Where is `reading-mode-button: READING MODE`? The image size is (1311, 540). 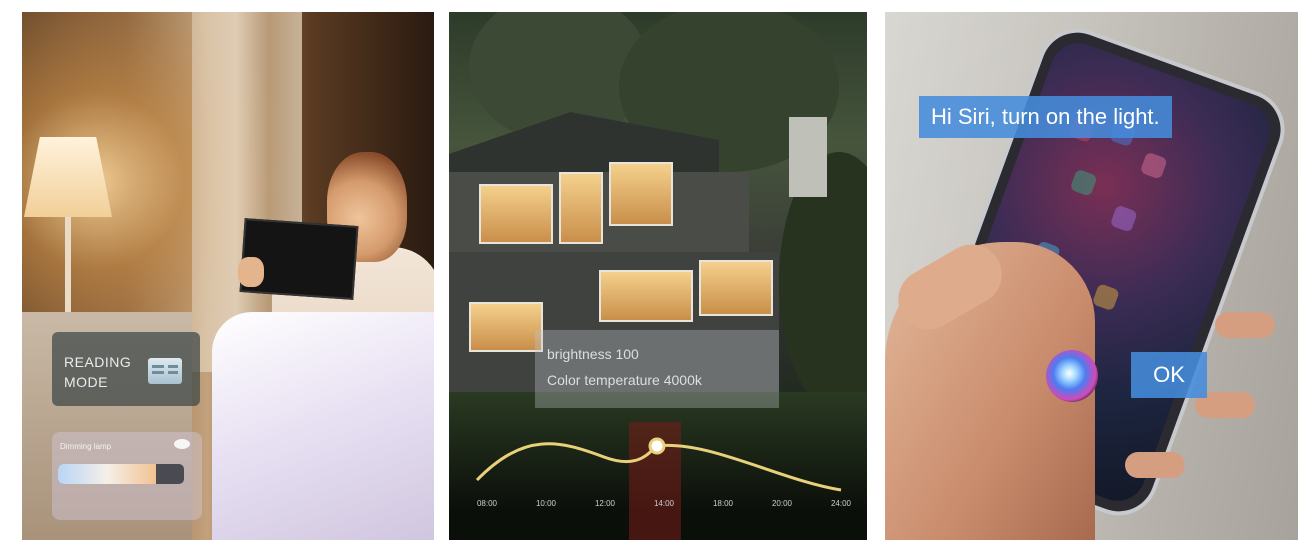
reading-mode-button: READING MODE is located at coordinates (126, 369).